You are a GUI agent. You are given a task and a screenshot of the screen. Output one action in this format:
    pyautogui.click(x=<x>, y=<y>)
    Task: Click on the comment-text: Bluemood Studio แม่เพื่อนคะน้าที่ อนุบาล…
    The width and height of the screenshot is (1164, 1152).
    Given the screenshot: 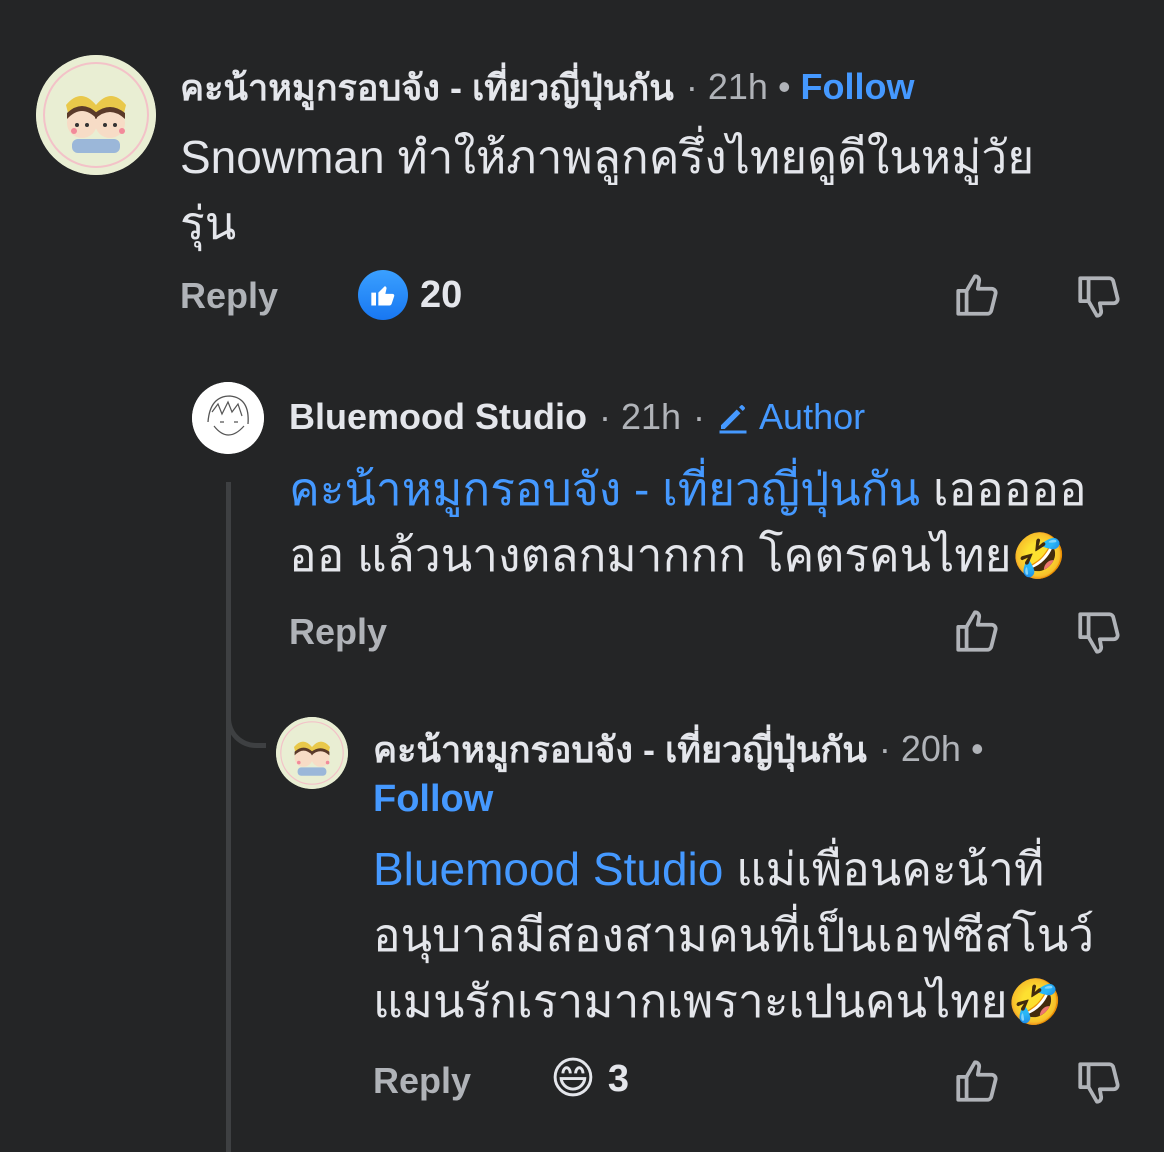 What is the action you would take?
    pyautogui.click(x=758, y=936)
    